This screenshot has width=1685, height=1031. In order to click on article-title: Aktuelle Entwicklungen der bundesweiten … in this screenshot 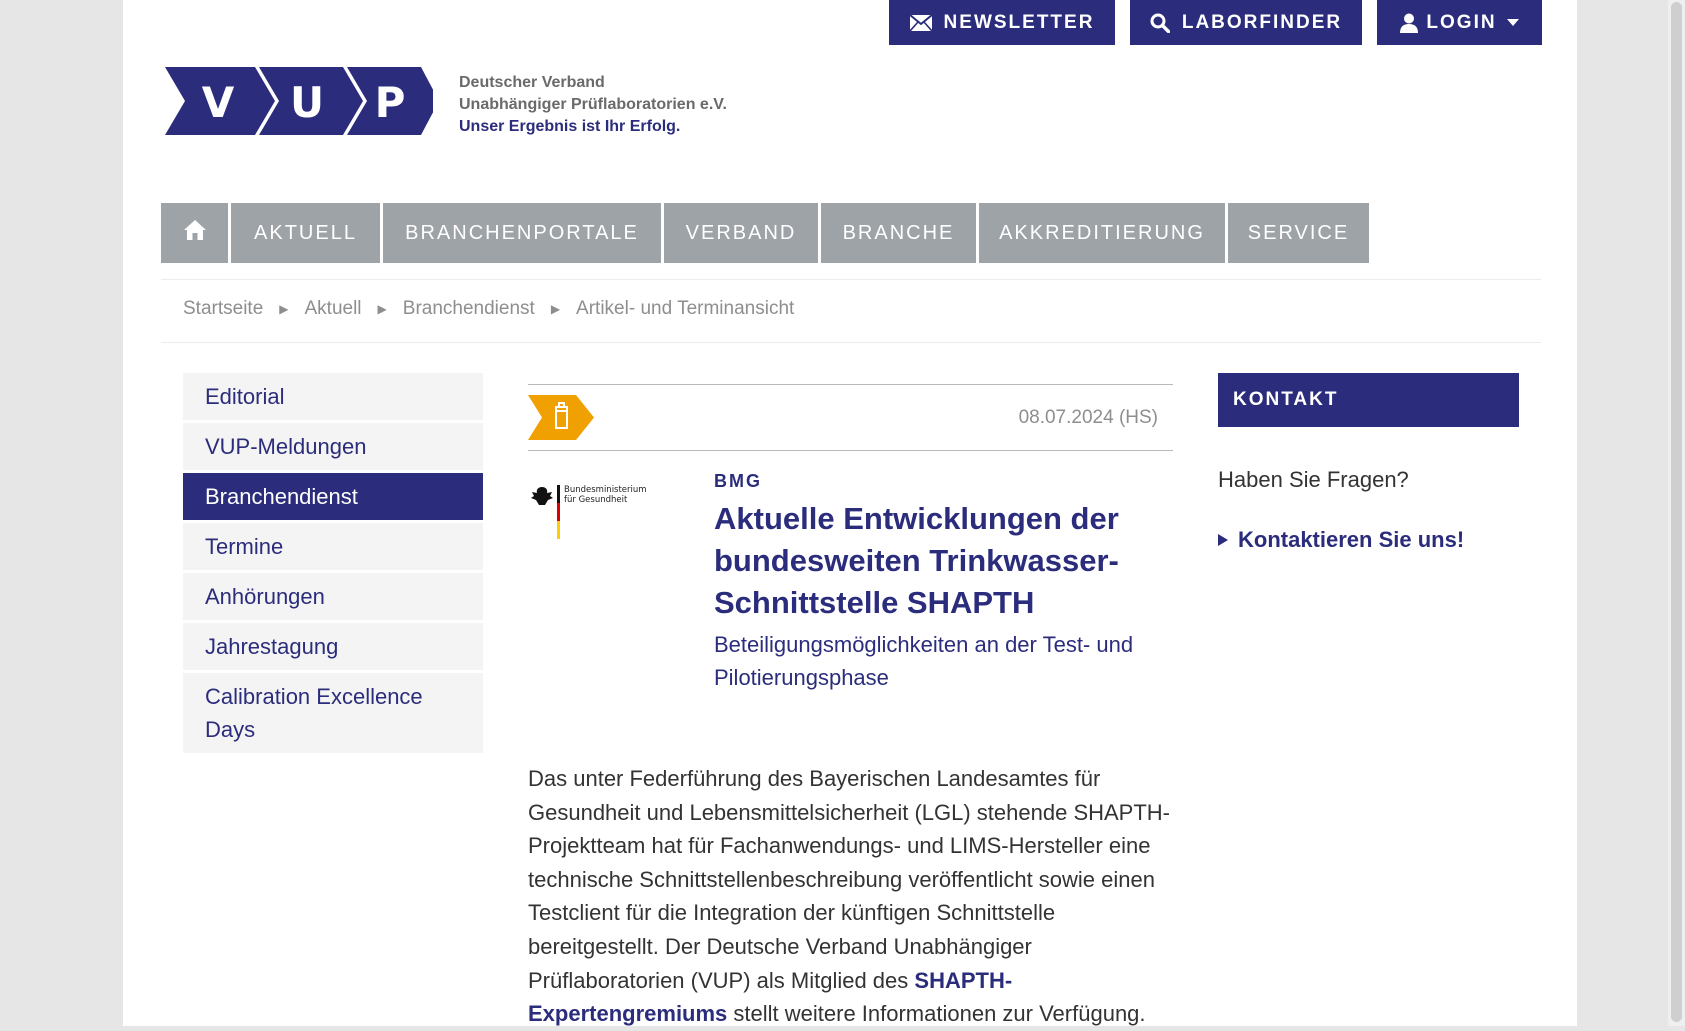, I will do `click(916, 560)`.